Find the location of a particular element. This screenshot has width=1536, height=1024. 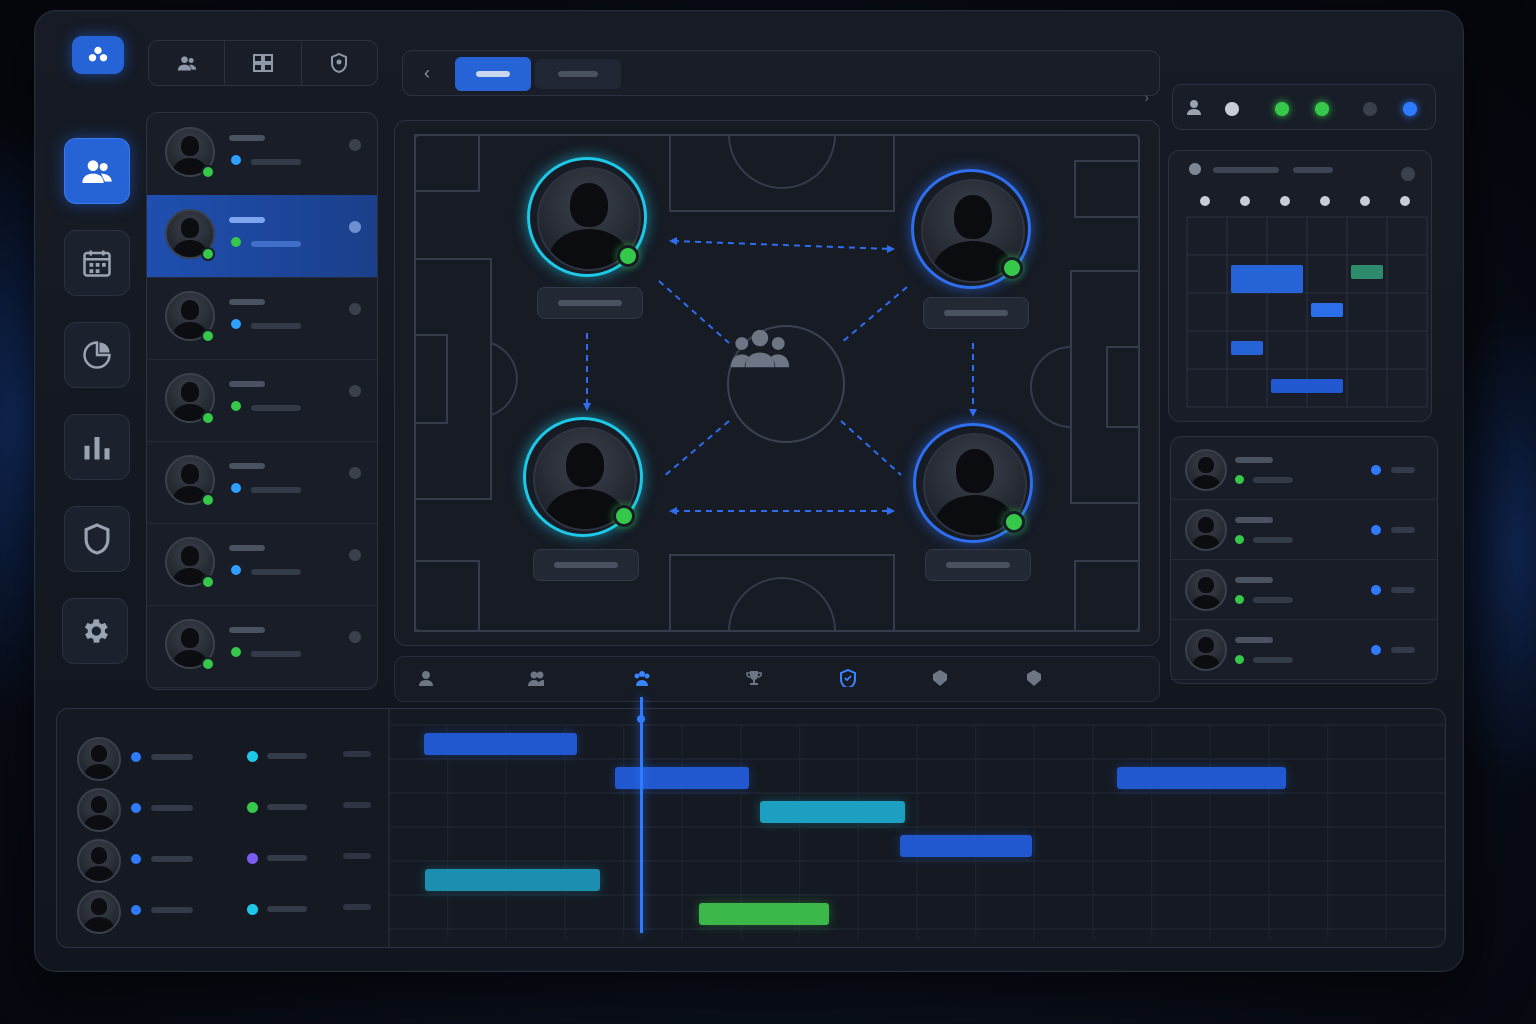

sidebar-item-settings is located at coordinates (95, 631).